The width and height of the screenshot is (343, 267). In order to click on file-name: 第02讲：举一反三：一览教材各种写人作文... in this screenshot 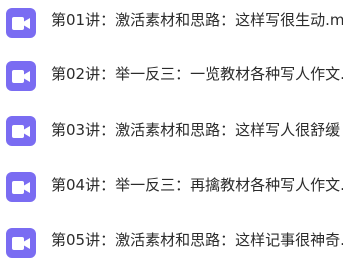, I will do `click(197, 74)`.